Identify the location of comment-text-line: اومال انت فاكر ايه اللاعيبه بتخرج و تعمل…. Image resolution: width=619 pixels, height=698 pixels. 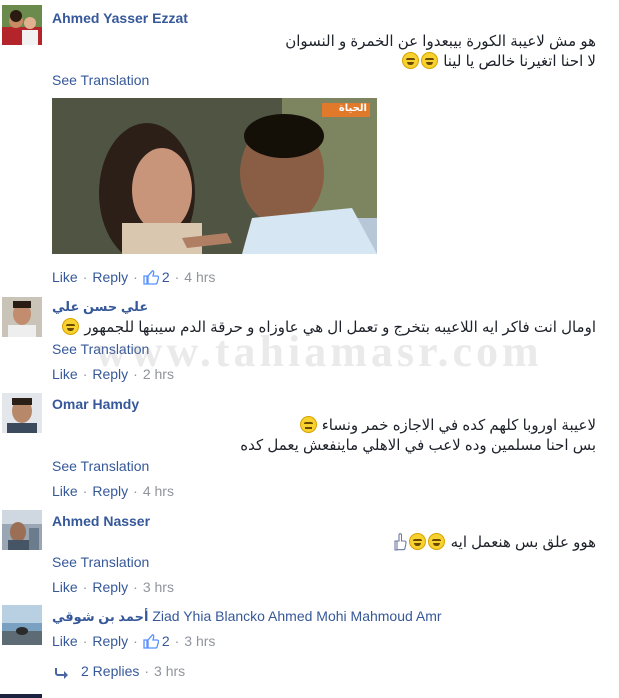
(328, 328).